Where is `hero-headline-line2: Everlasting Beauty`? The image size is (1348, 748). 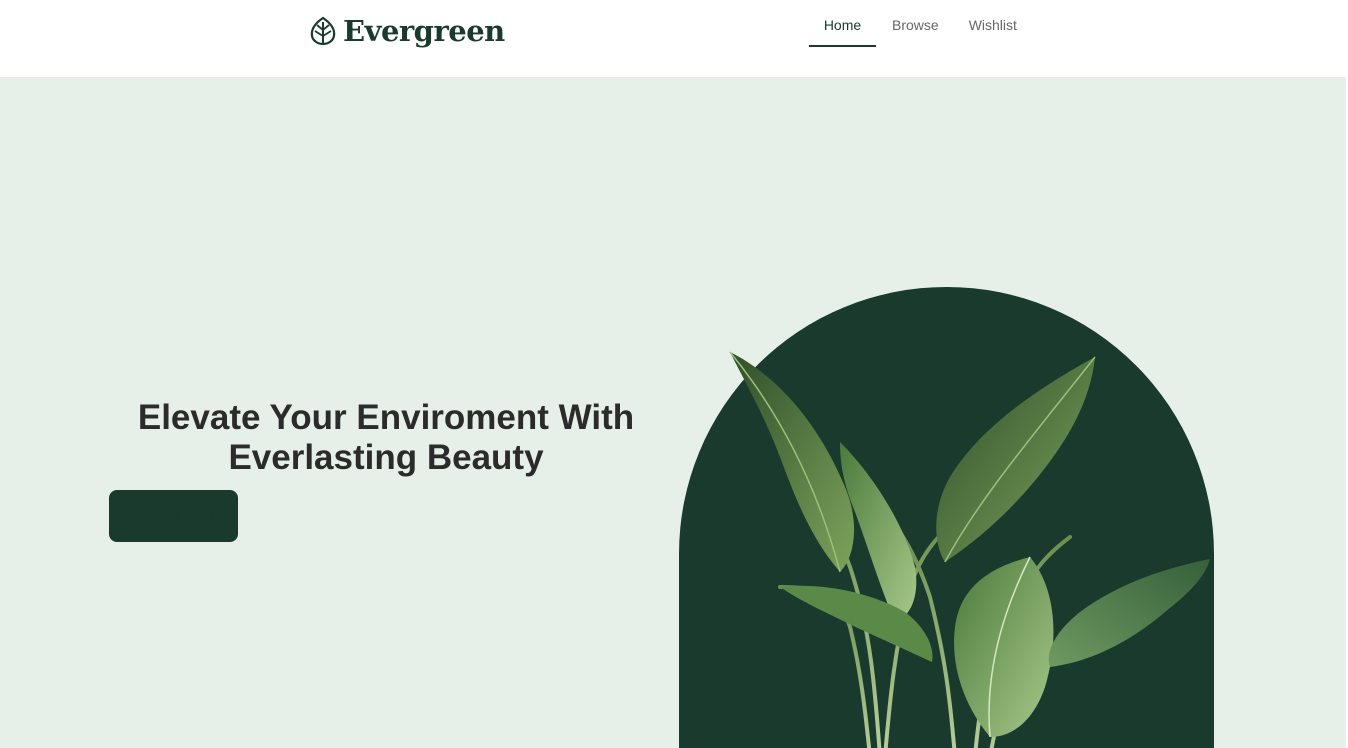
hero-headline-line2: Everlasting Beauty is located at coordinates (386, 457).